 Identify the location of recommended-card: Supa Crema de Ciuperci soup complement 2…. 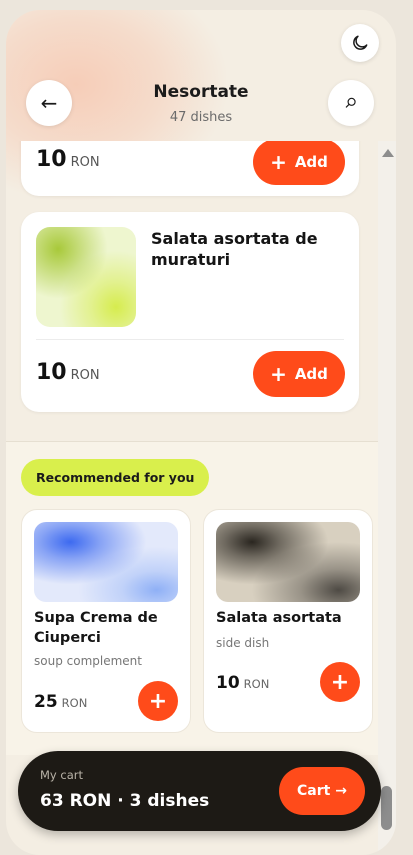
(106, 621).